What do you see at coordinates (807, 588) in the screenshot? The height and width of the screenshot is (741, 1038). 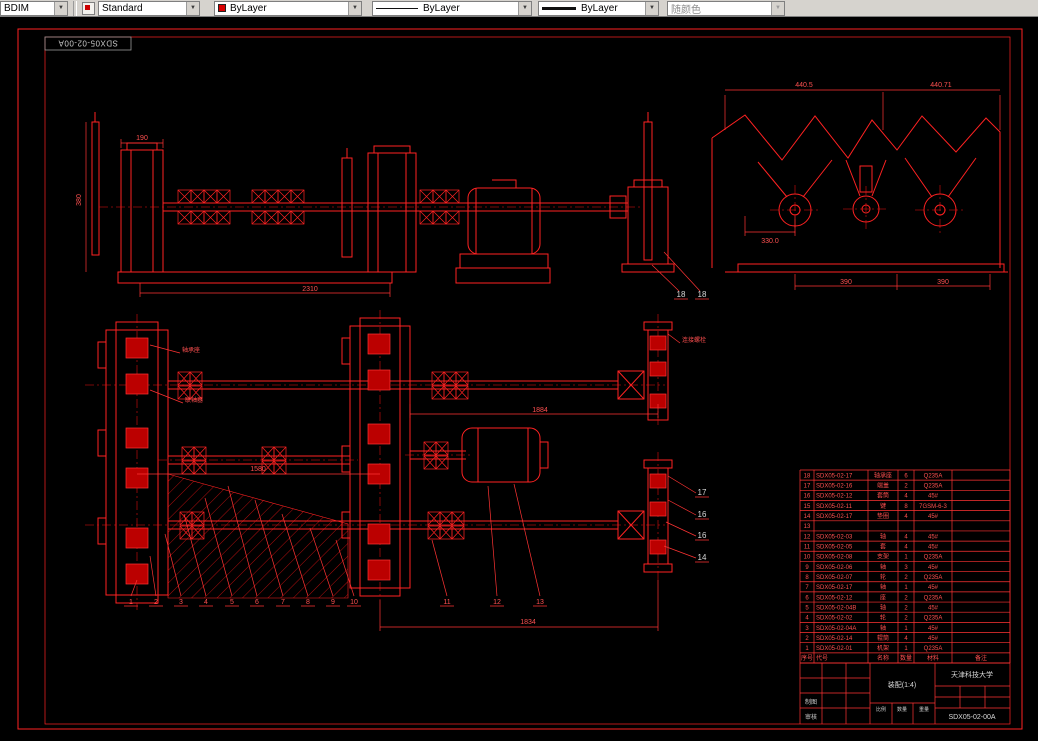 I see `table-cell: 7` at bounding box center [807, 588].